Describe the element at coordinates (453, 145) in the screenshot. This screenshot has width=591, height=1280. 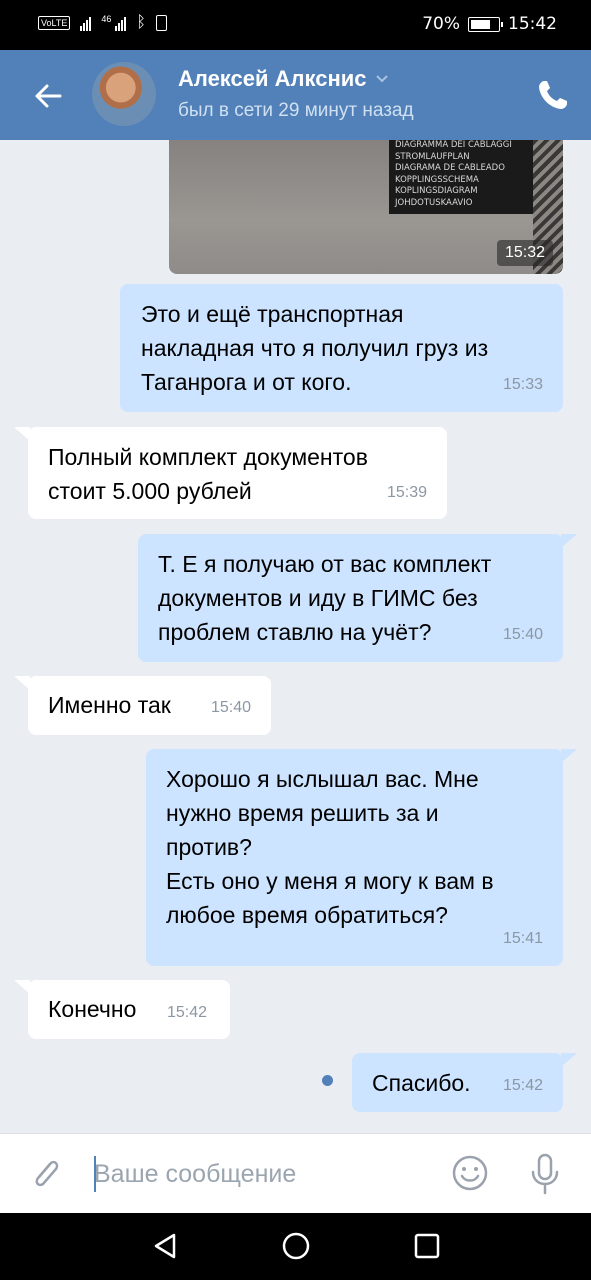
I see `sign-line: DIAGRAMMA DEI CABLAGGI` at that location.